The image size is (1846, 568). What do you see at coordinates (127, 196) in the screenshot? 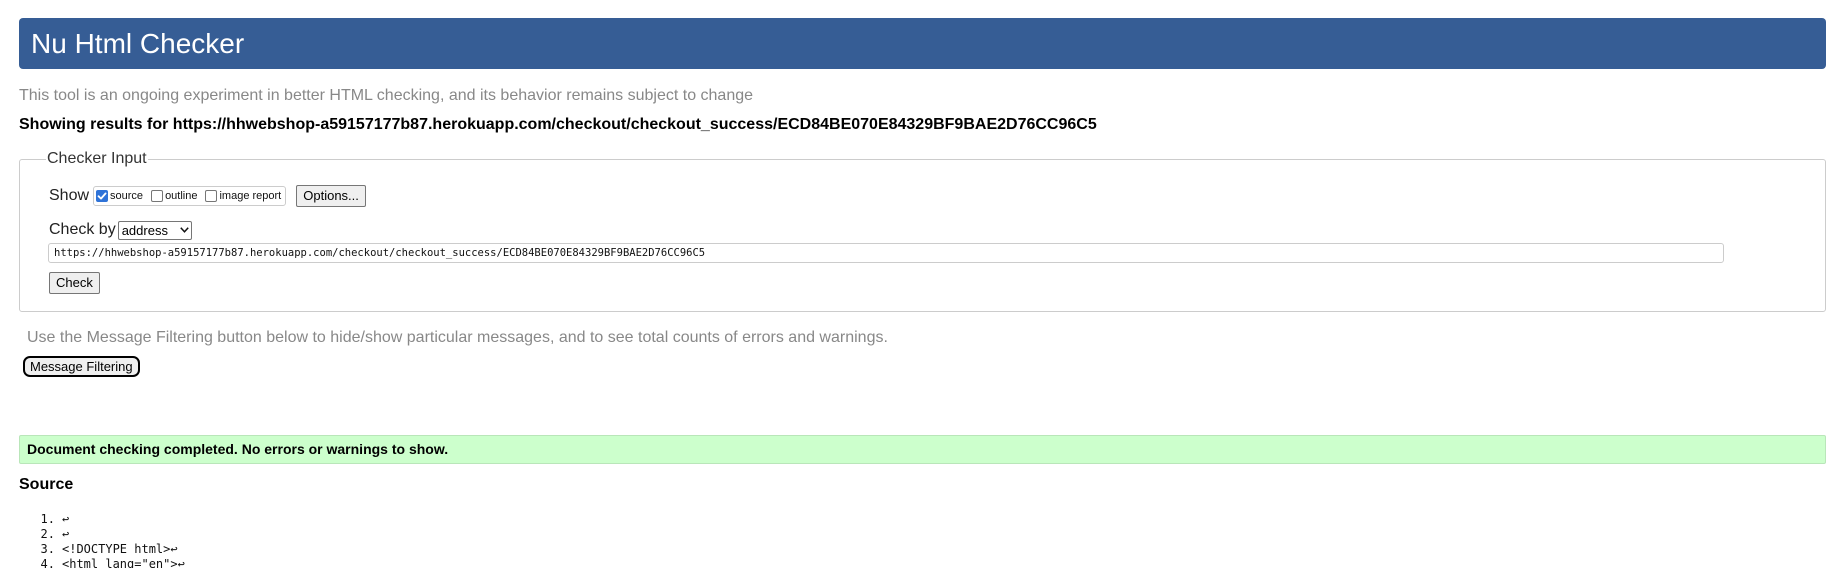
I see `source-option-label: source` at bounding box center [127, 196].